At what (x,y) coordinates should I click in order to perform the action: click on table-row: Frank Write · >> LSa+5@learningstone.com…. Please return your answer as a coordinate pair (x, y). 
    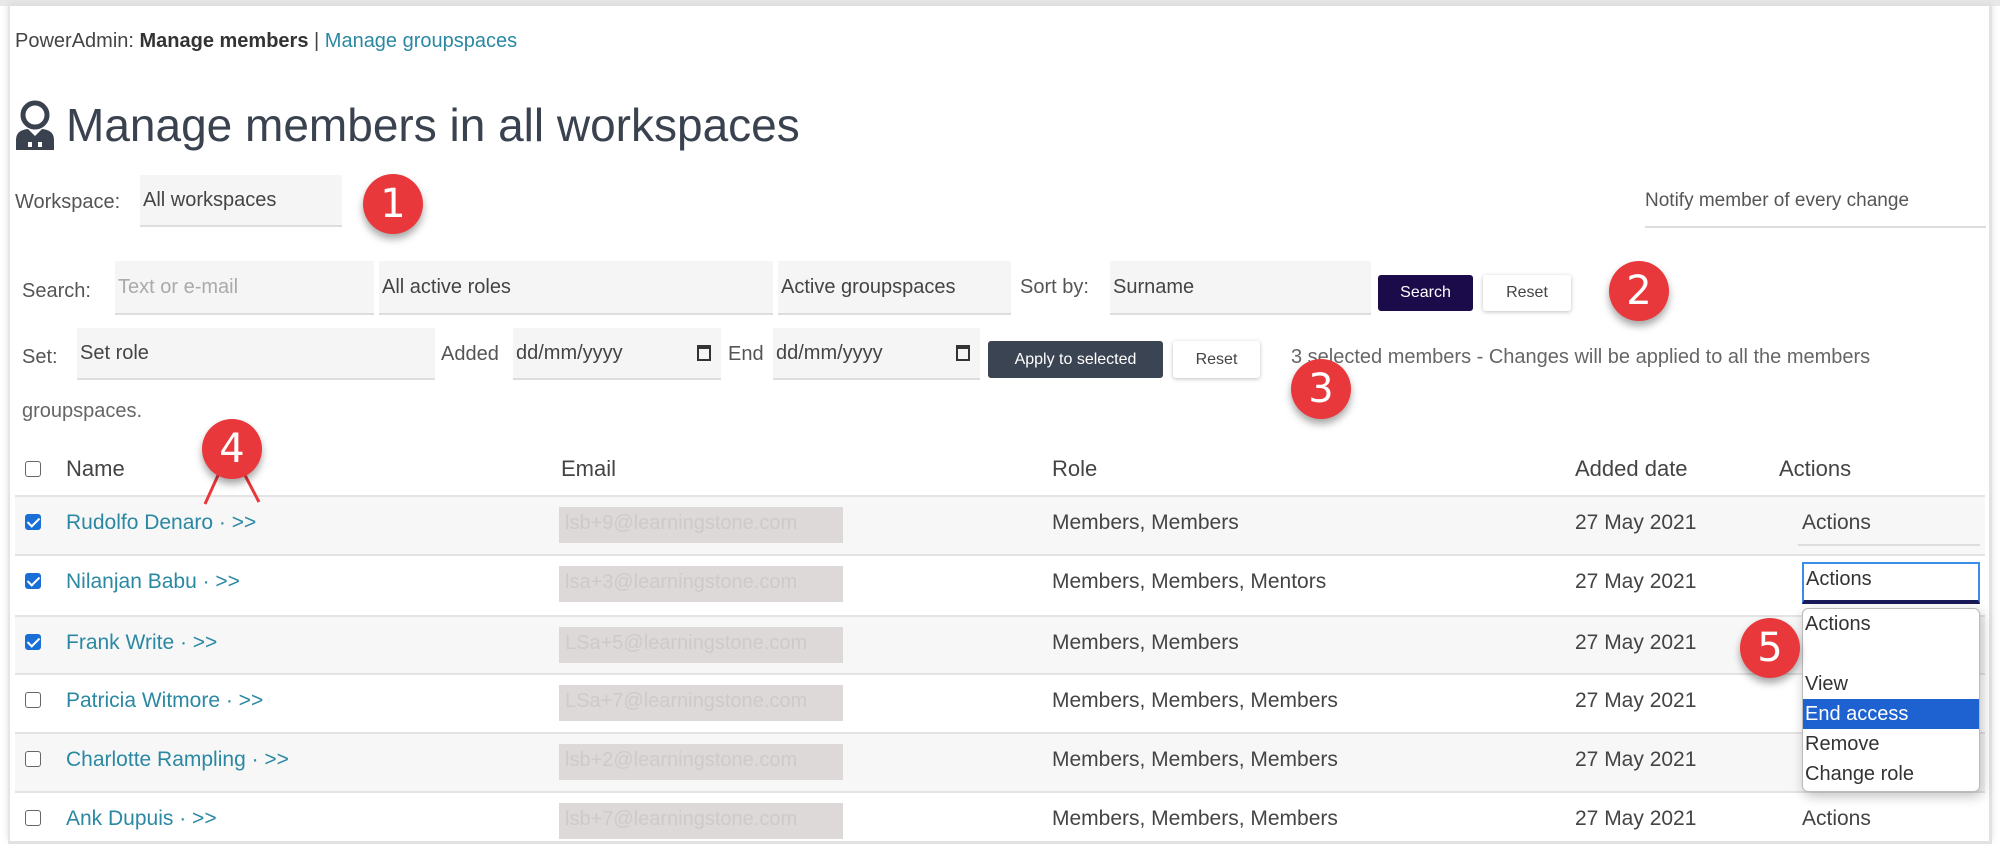
    Looking at the image, I should click on (1000, 644).